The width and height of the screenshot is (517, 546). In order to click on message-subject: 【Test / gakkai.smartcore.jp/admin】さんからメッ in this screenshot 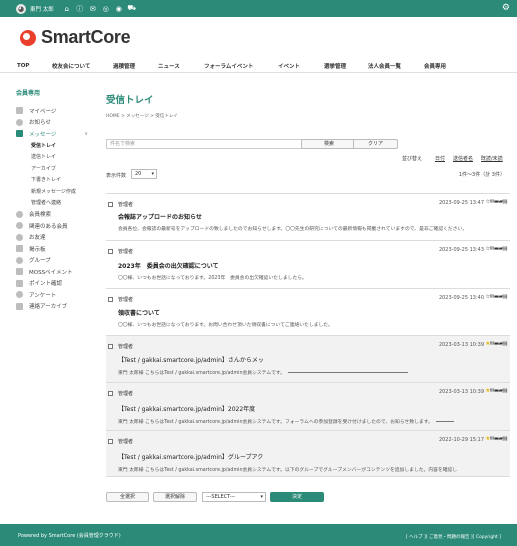, I will do `click(191, 359)`.